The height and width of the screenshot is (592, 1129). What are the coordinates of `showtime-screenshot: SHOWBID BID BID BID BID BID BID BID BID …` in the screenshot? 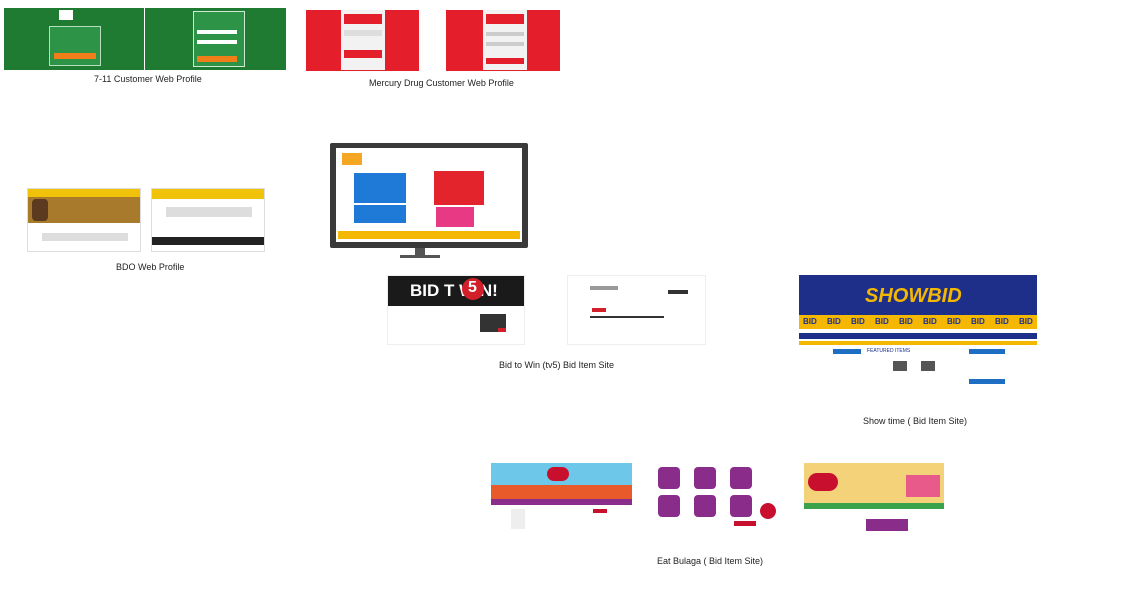 It's located at (918, 335).